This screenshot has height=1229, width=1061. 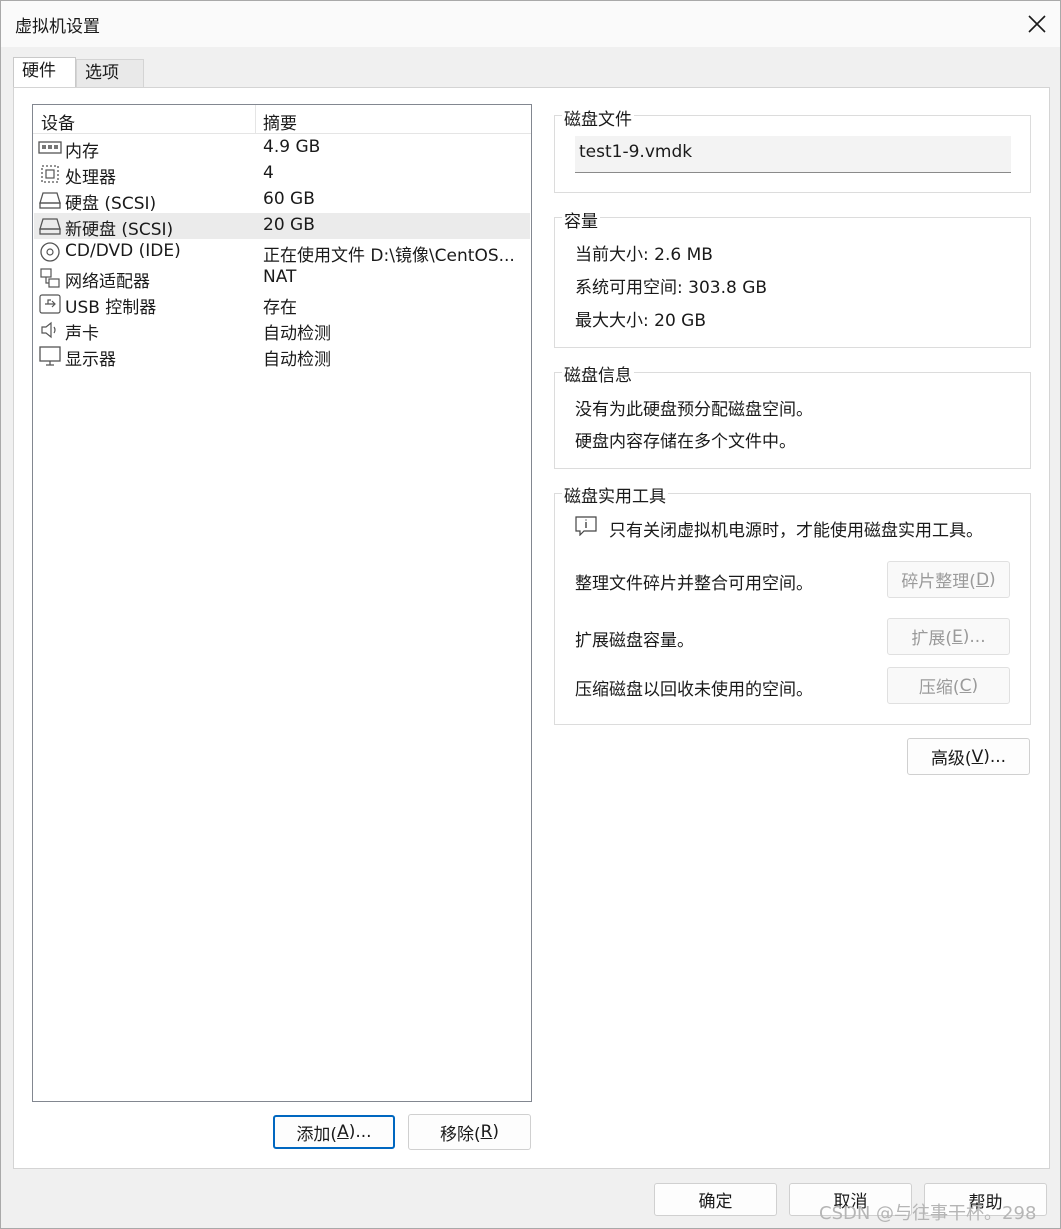 I want to click on device-row-new-harddisk: 新硬盘 (SCSI) 20 GB, so click(x=282, y=226).